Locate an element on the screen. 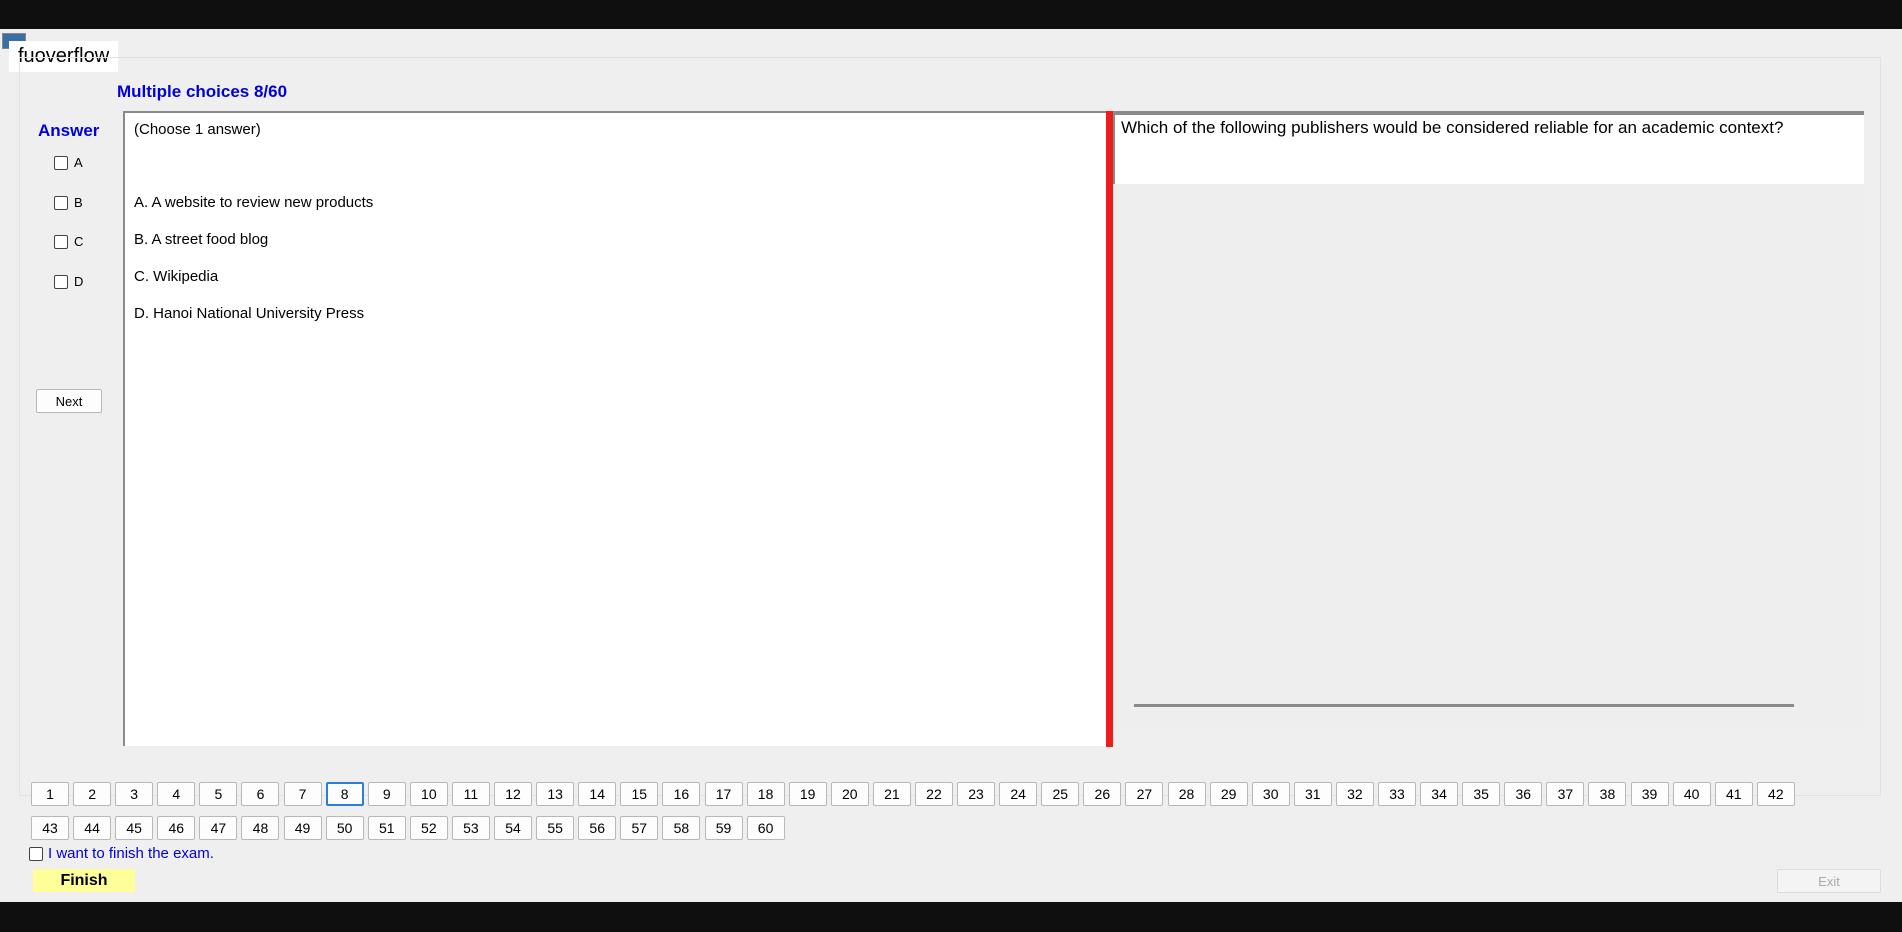  question-pager-row-2: 43 44 45 46 47 48 49 50 51 52 53 54 55 56 57 58 59 60 is located at coordinates (410, 828).